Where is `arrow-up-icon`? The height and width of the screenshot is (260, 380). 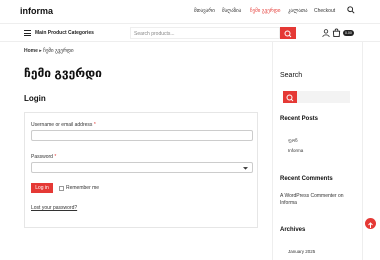
arrow-up-icon is located at coordinates (370, 225).